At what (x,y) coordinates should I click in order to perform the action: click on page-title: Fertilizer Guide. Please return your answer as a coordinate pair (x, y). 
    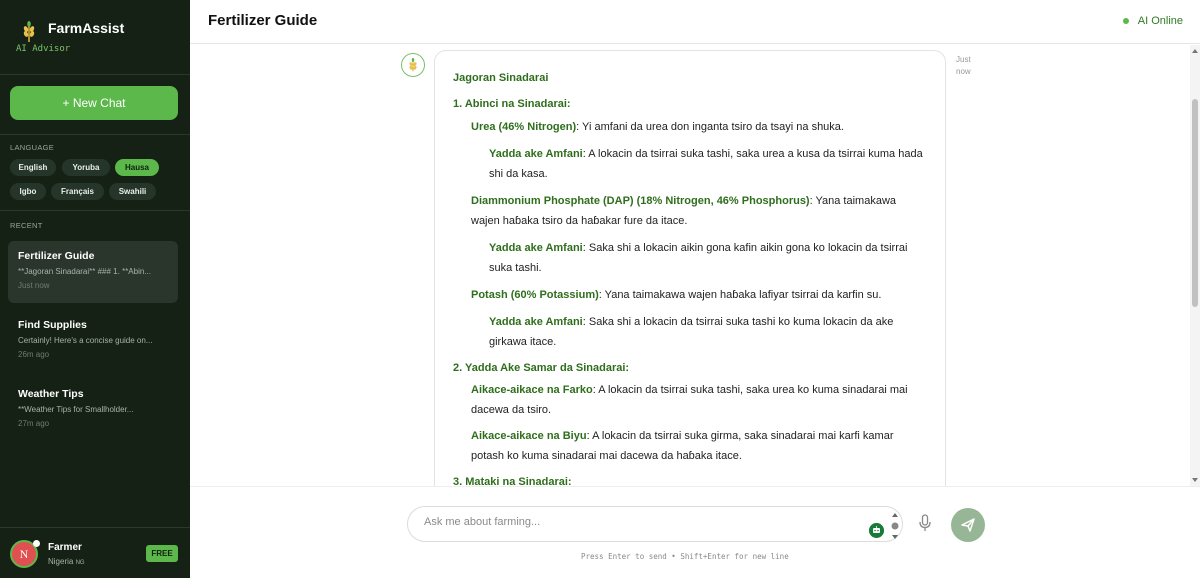
    Looking at the image, I should click on (263, 20).